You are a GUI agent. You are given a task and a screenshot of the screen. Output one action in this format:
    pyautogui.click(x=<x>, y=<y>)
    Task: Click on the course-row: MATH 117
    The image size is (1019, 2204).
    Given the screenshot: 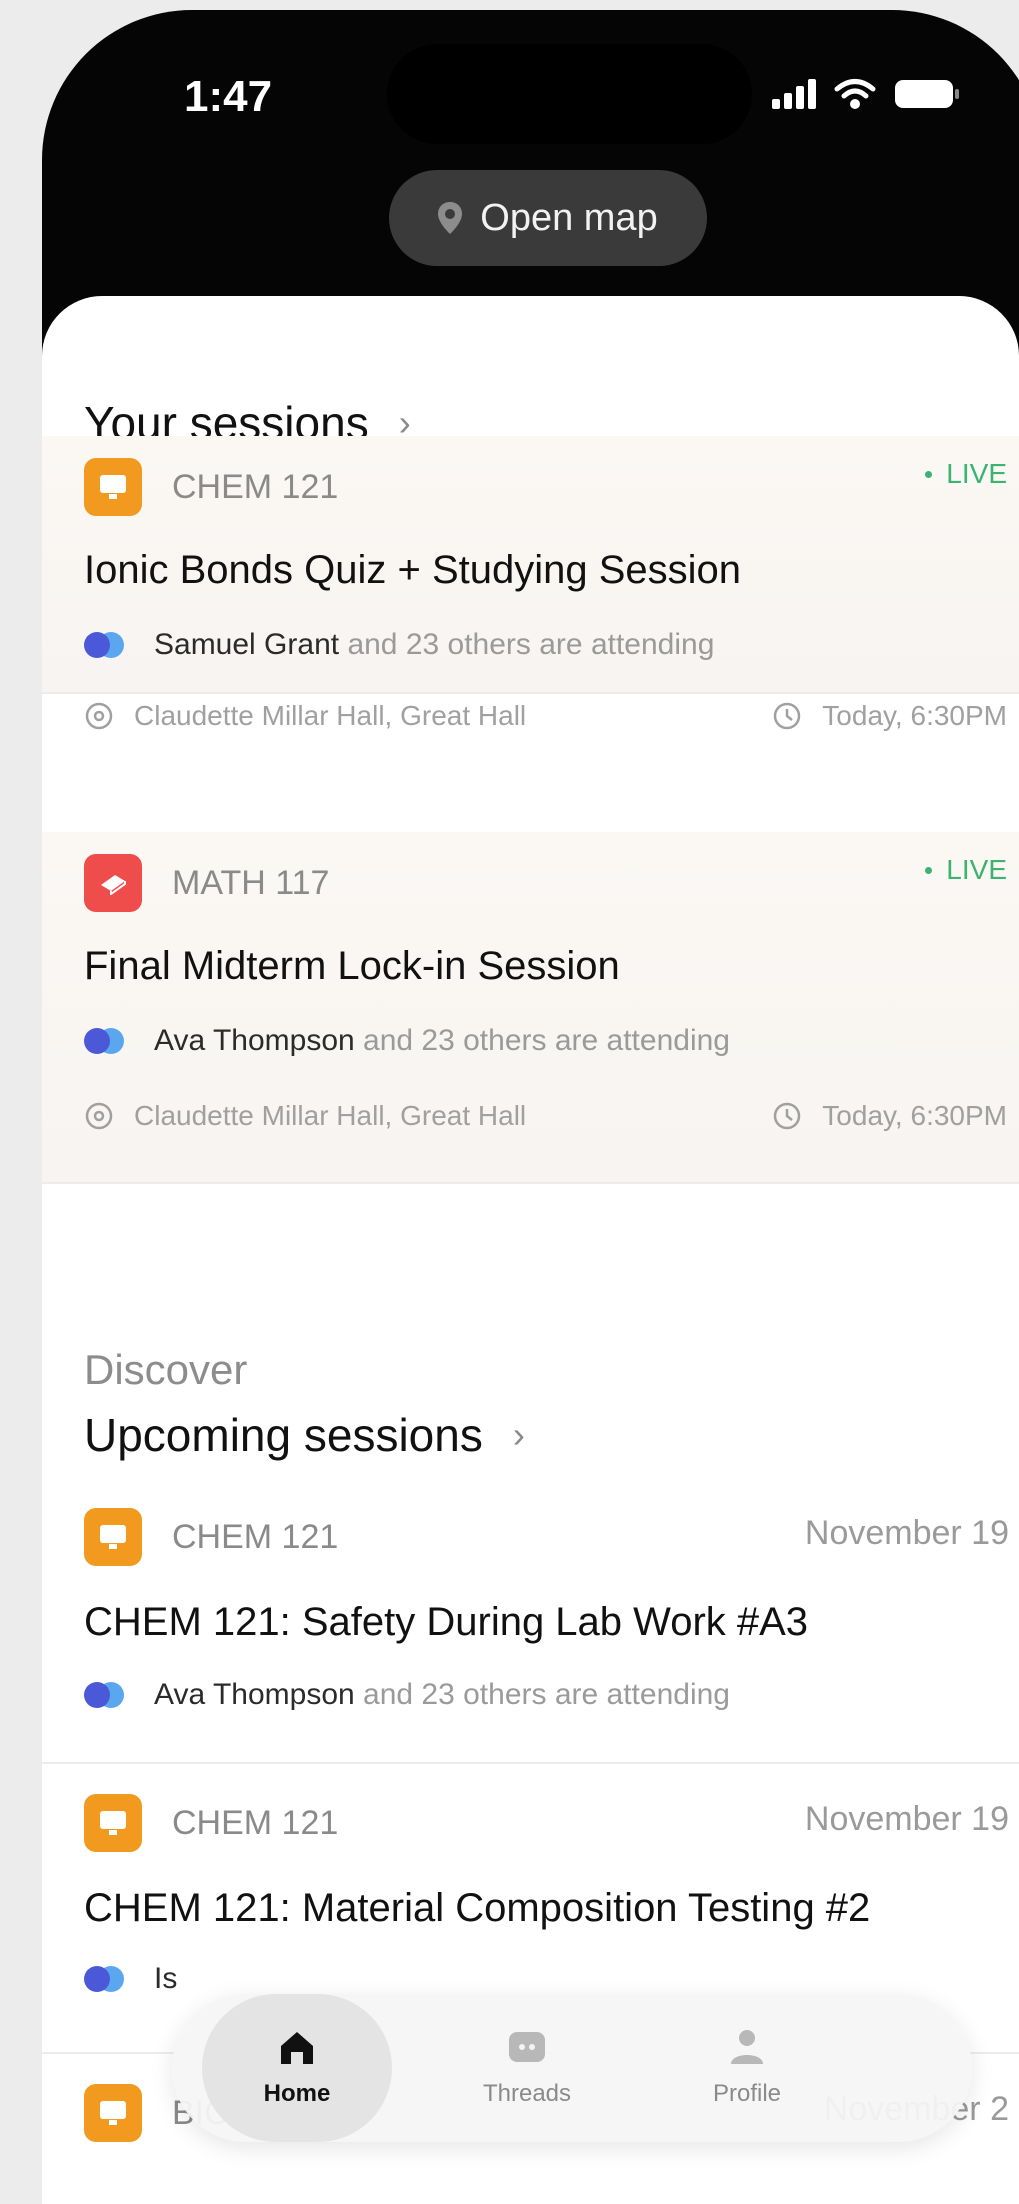 What is the action you would take?
    pyautogui.click(x=206, y=883)
    